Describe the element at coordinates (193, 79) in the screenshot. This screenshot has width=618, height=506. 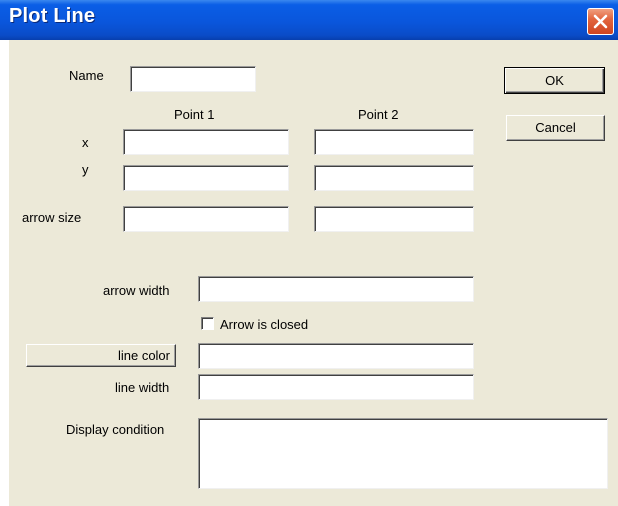
I see `name-input` at that location.